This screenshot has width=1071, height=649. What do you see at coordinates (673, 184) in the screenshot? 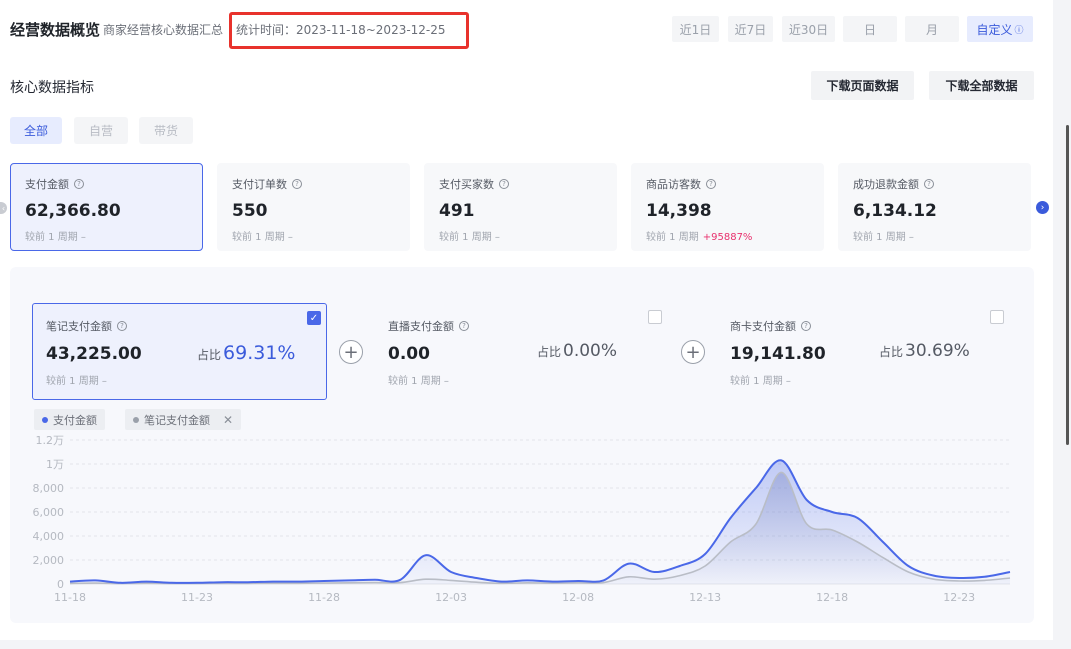
I see `kpi-label: 商品访客数` at bounding box center [673, 184].